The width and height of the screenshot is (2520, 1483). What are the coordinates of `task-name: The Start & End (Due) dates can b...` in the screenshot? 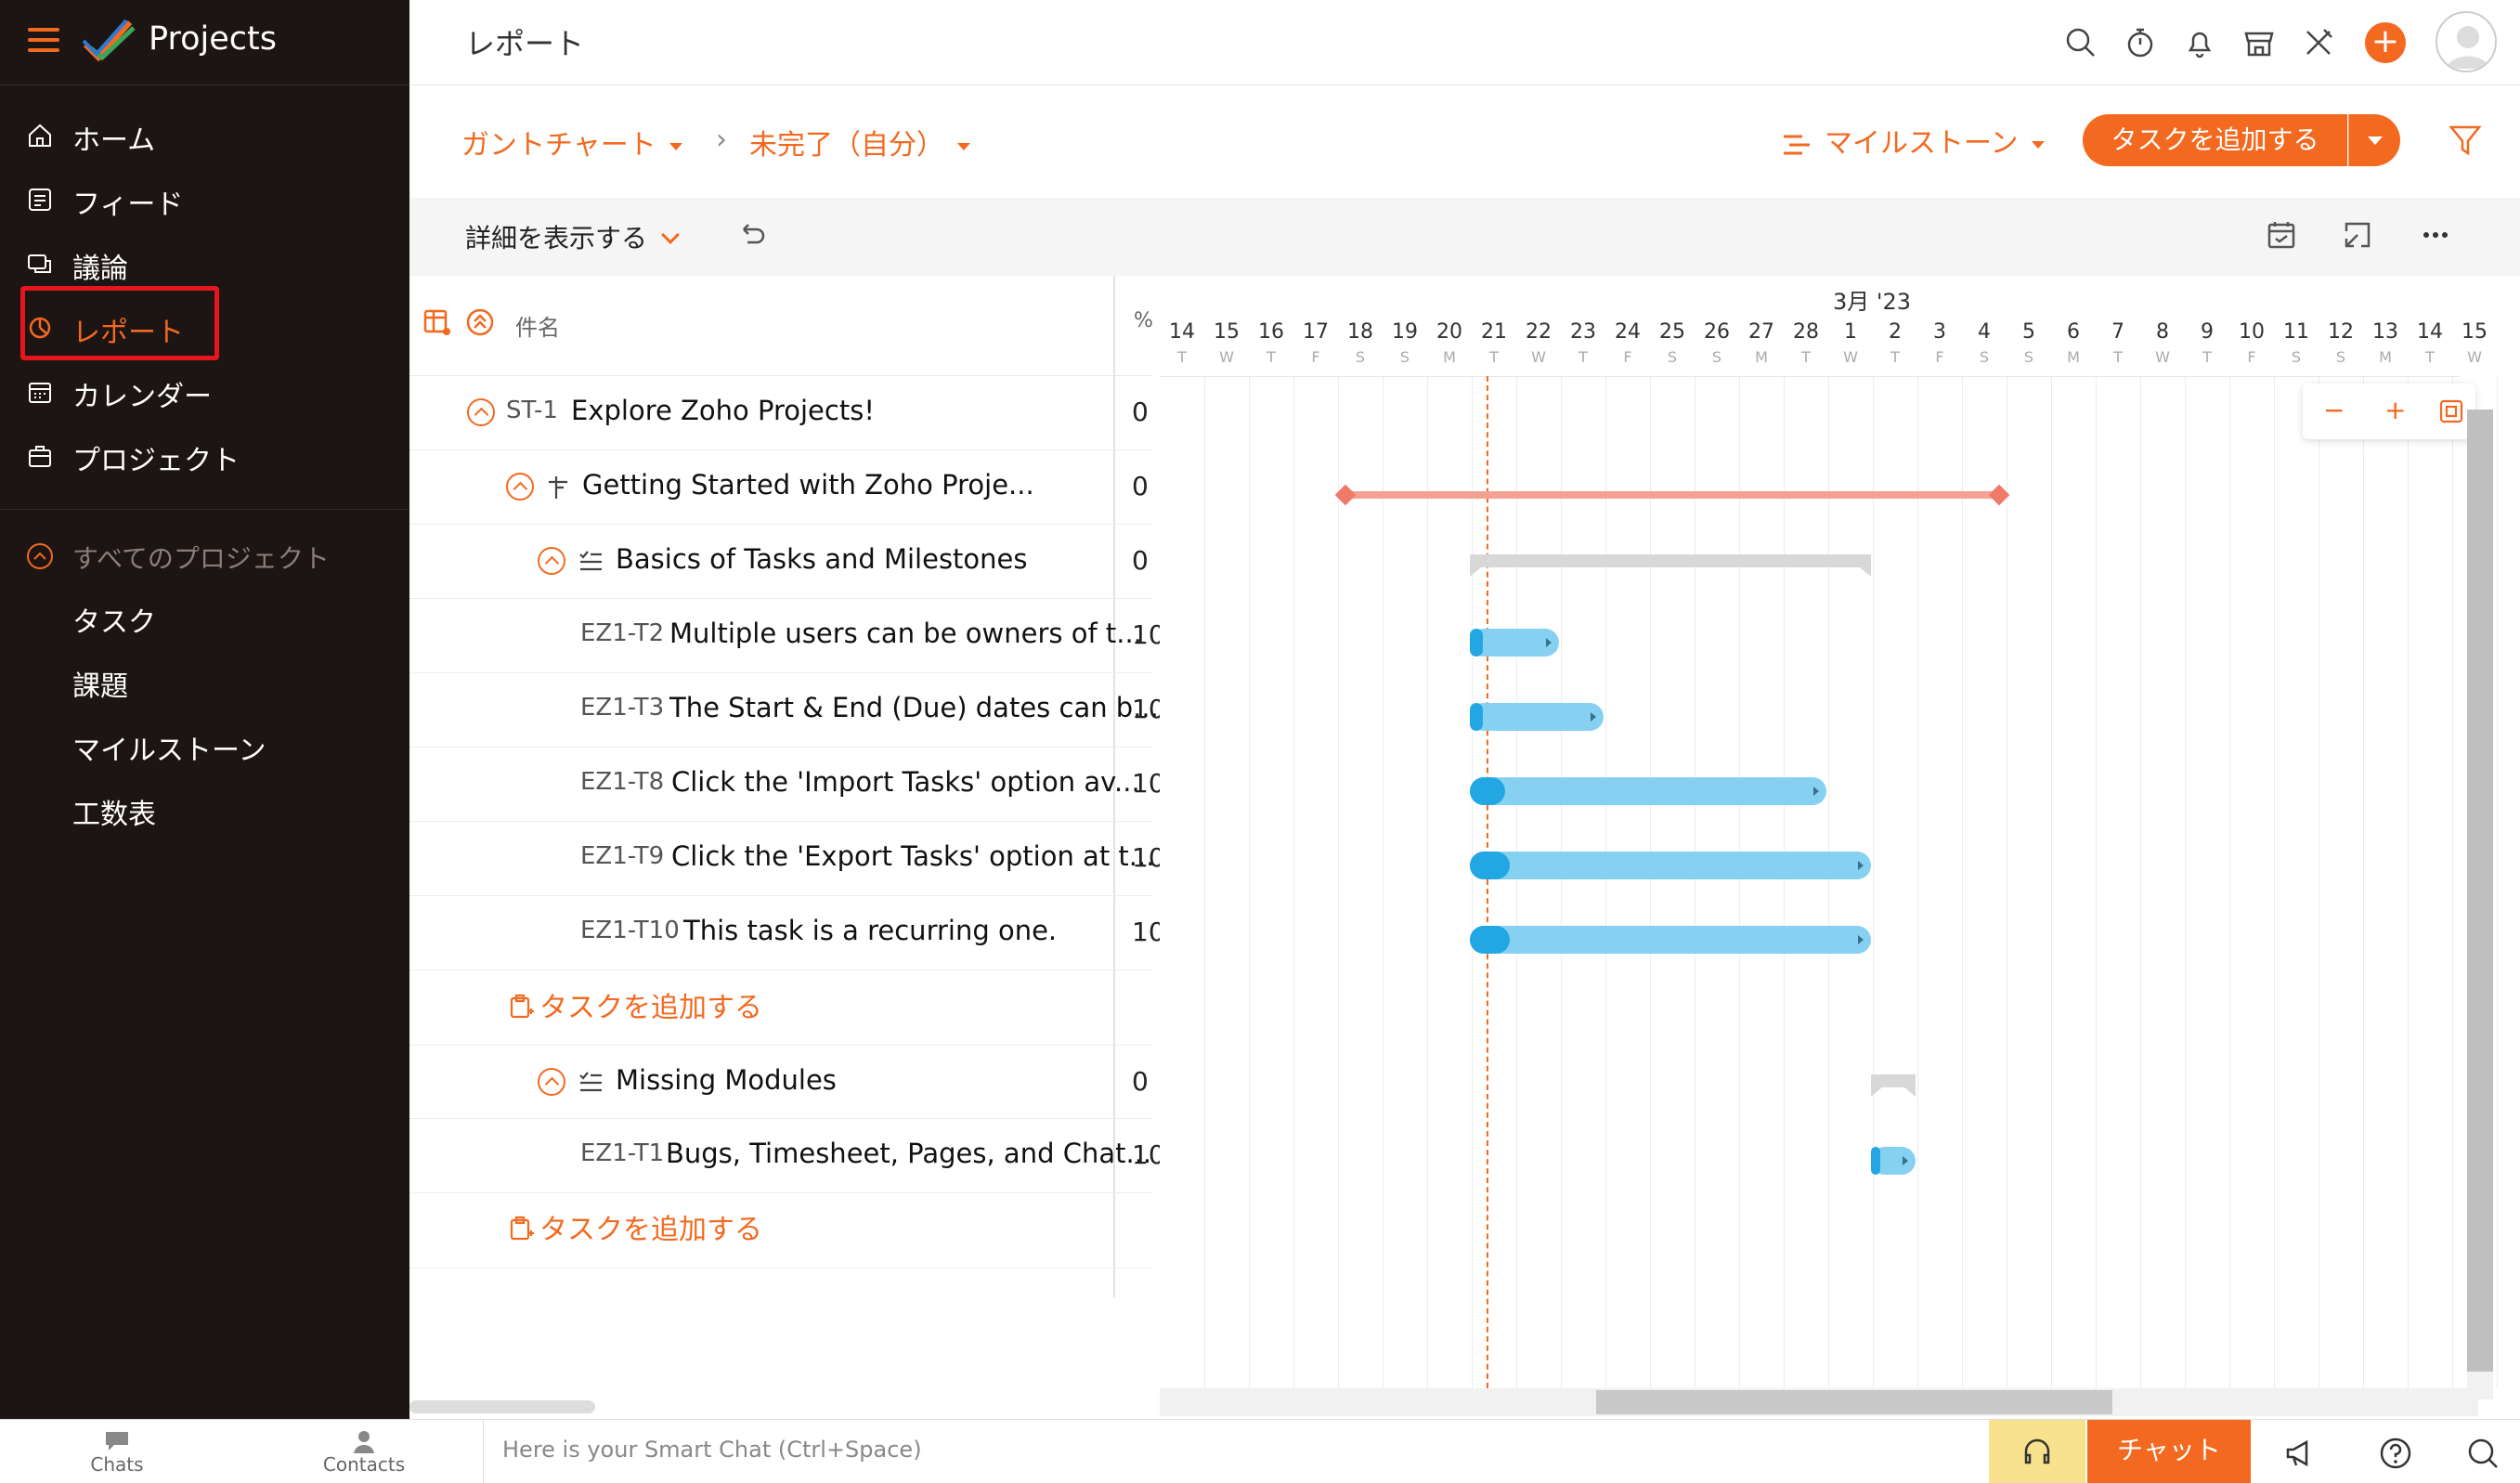 It's located at (914, 707).